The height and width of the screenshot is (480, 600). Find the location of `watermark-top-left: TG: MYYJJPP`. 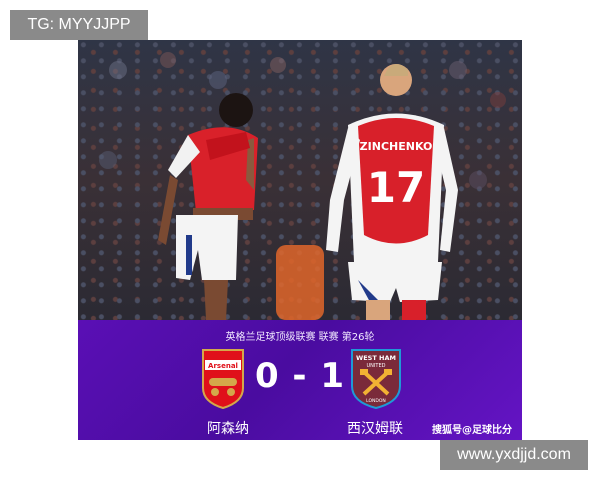

watermark-top-left: TG: MYYJJPP is located at coordinates (79, 25).